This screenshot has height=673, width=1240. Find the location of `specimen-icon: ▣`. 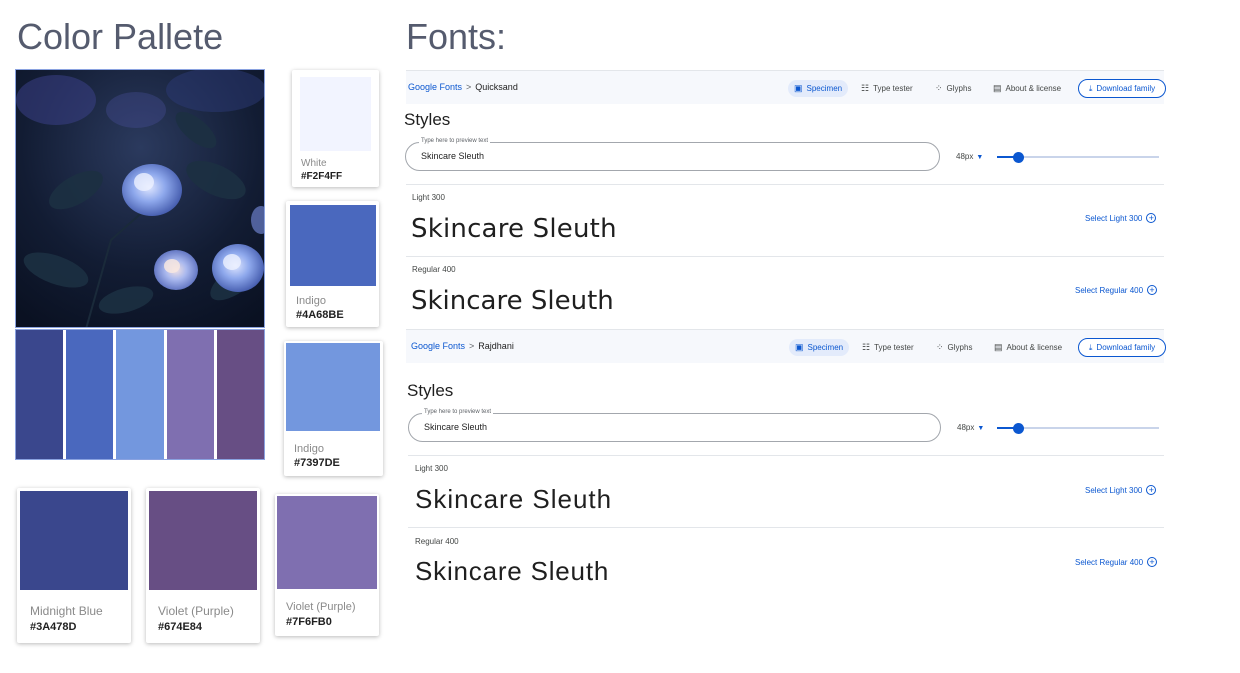

specimen-icon: ▣ is located at coordinates (799, 347).